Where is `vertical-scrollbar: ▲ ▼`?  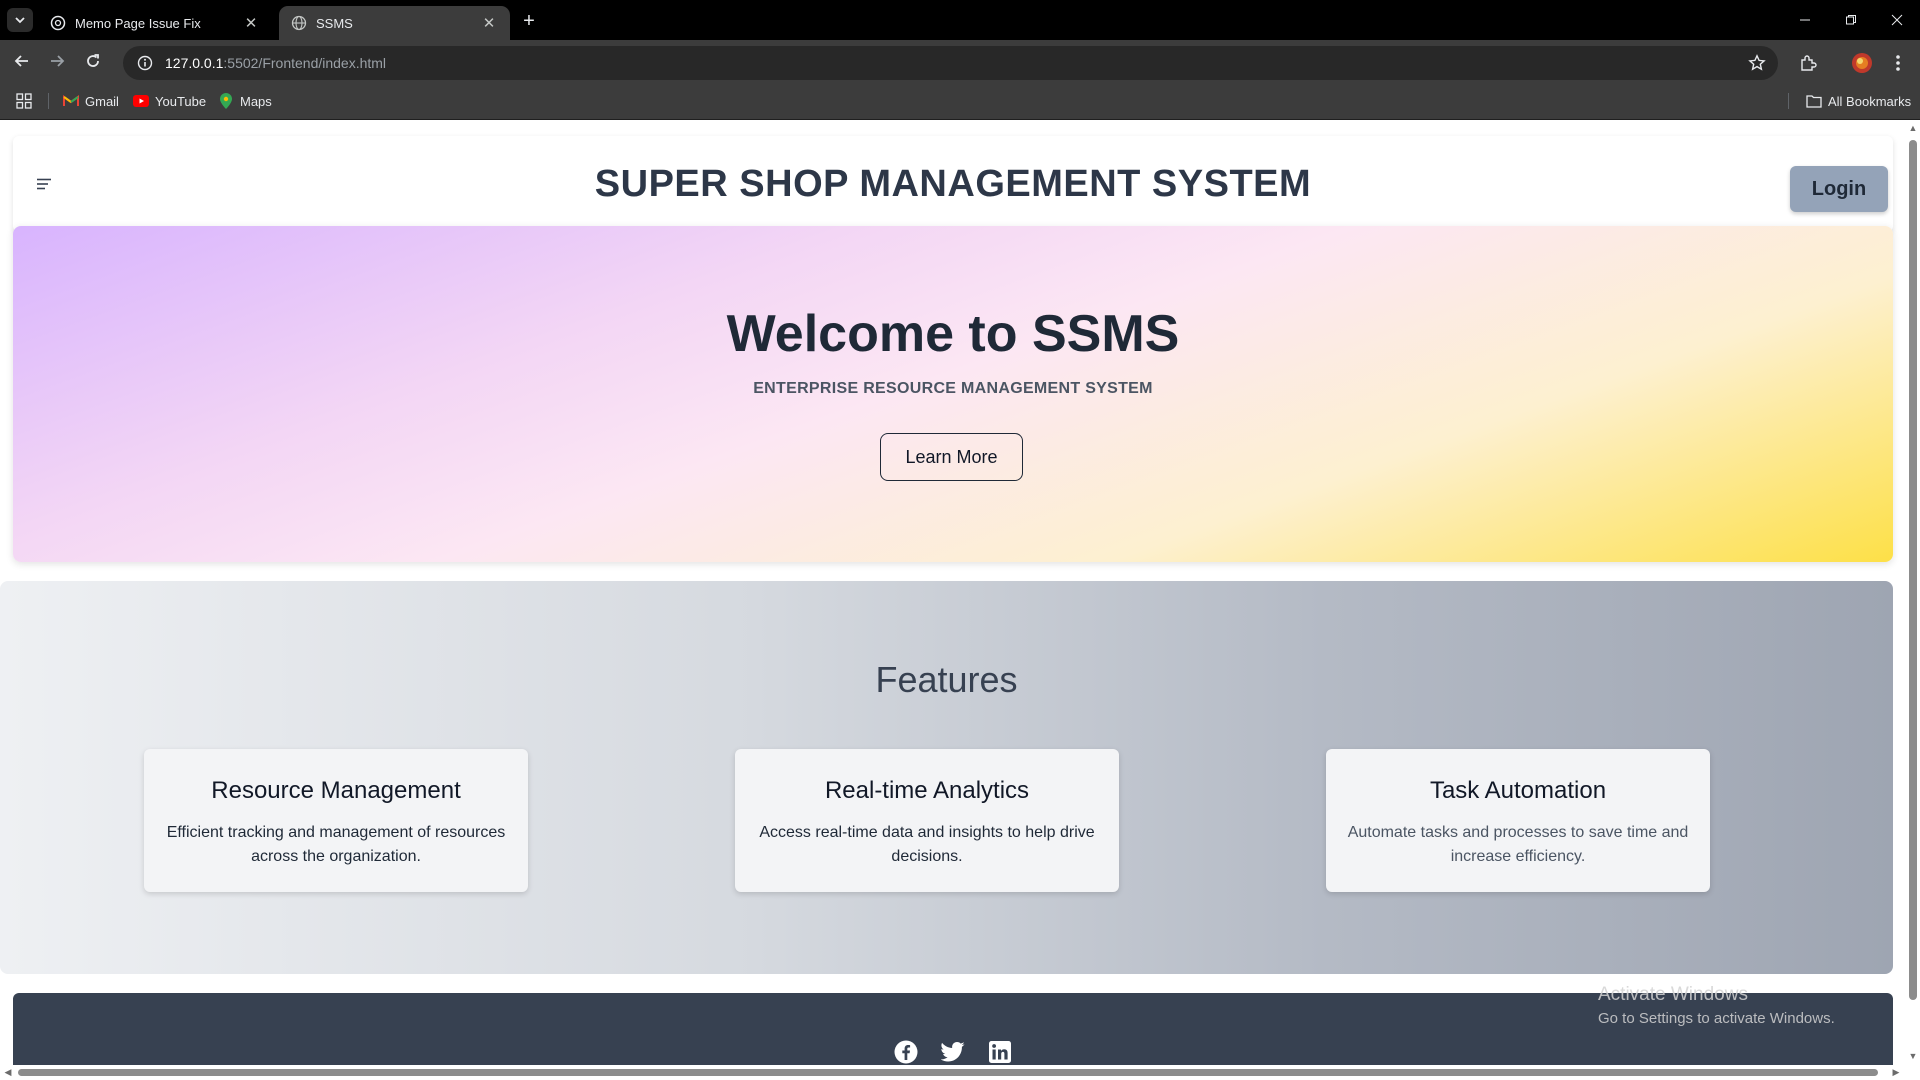 vertical-scrollbar: ▲ ▼ is located at coordinates (1913, 592).